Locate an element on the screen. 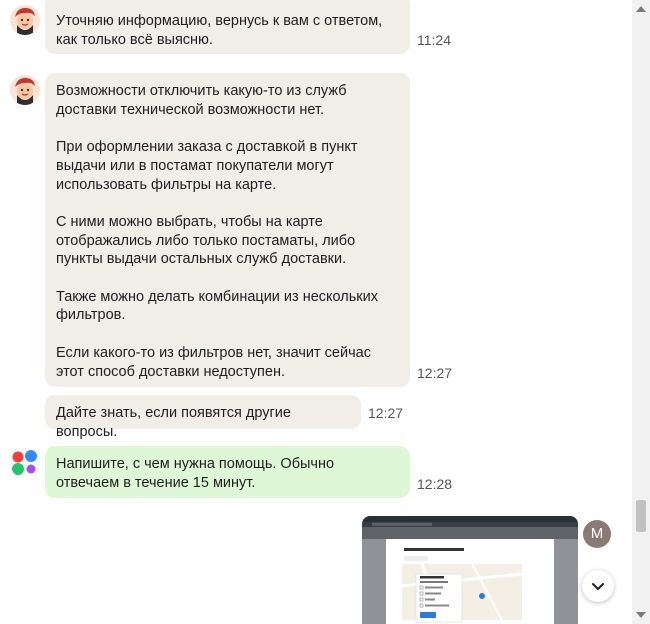 The height and width of the screenshot is (624, 650). chevron-down-icon is located at coordinates (598, 586).